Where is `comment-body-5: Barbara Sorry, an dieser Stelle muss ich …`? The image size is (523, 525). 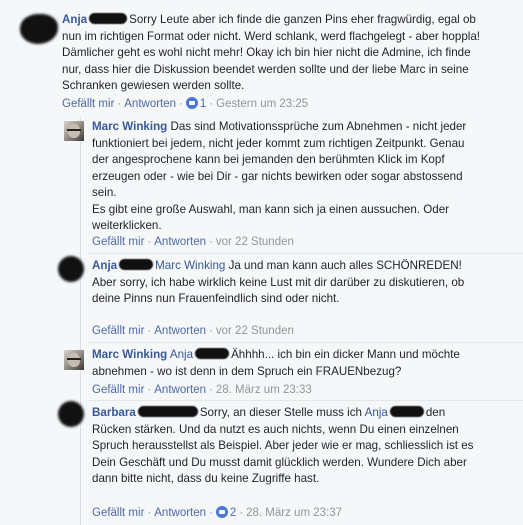 comment-body-5: Barbara Sorry, an dieser Stelle muss ich … is located at coordinates (287, 446).